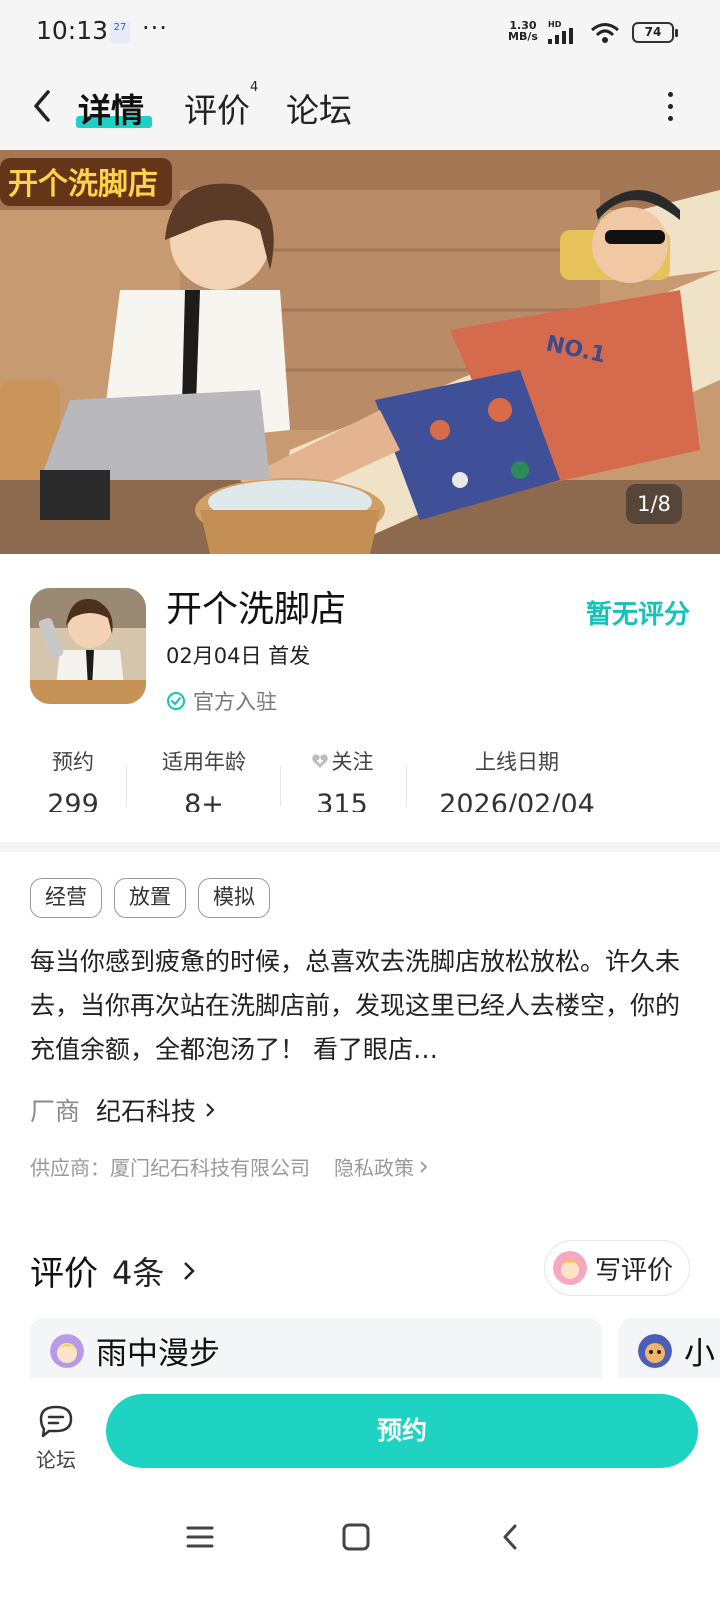 Image resolution: width=720 pixels, height=1600 pixels. Describe the element at coordinates (56, 1421) in the screenshot. I see `forum-chat-icon` at that location.